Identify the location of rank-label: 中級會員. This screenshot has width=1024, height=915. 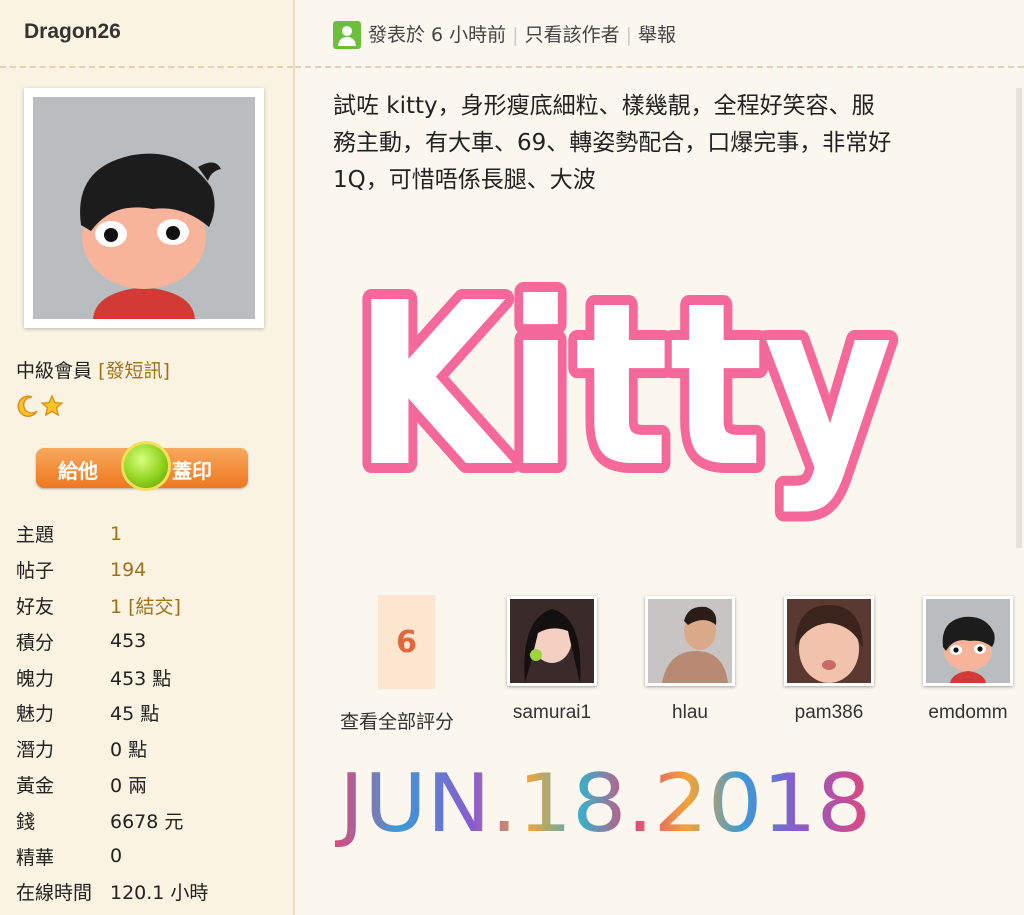
(54, 371).